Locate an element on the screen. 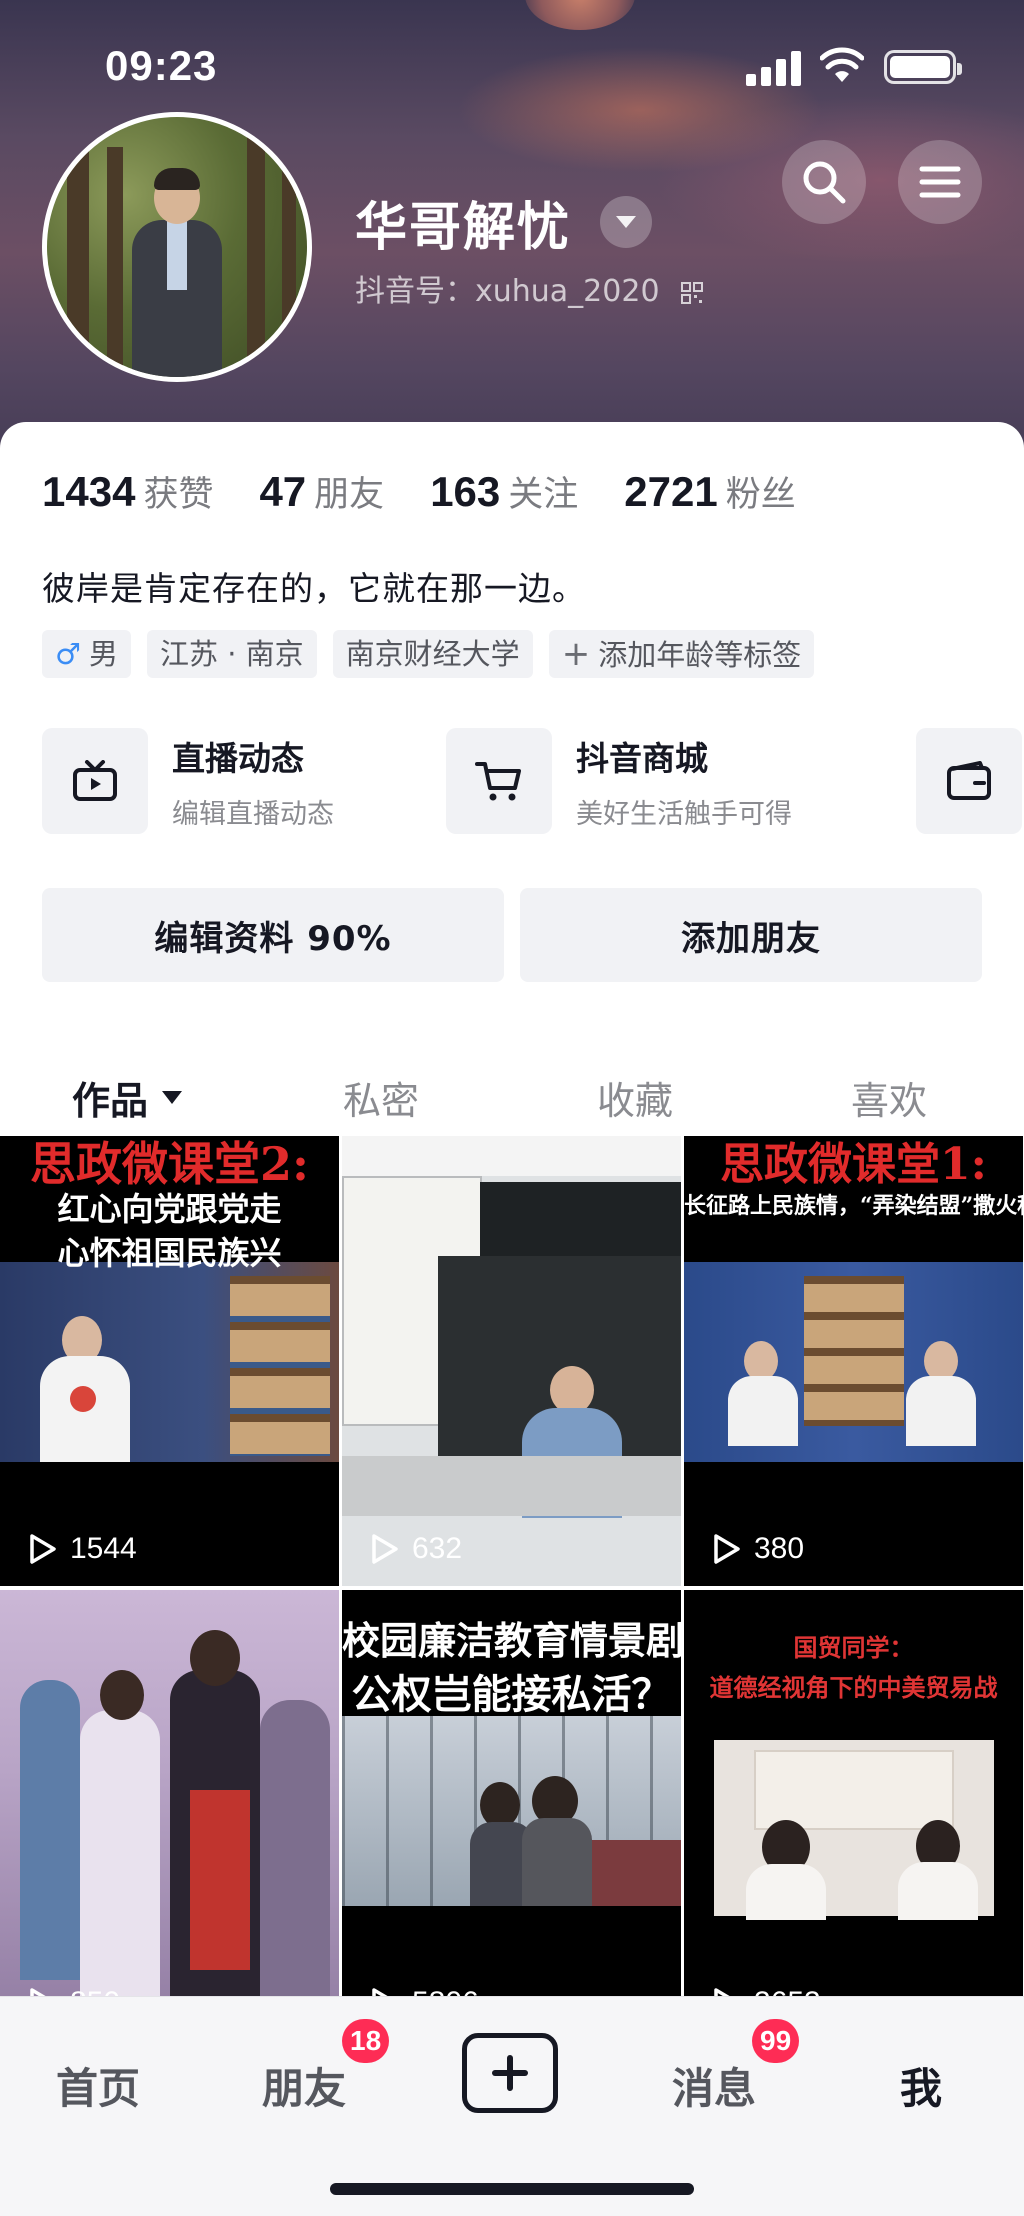 The height and width of the screenshot is (2216, 1024). wallet-icon is located at coordinates (969, 781).